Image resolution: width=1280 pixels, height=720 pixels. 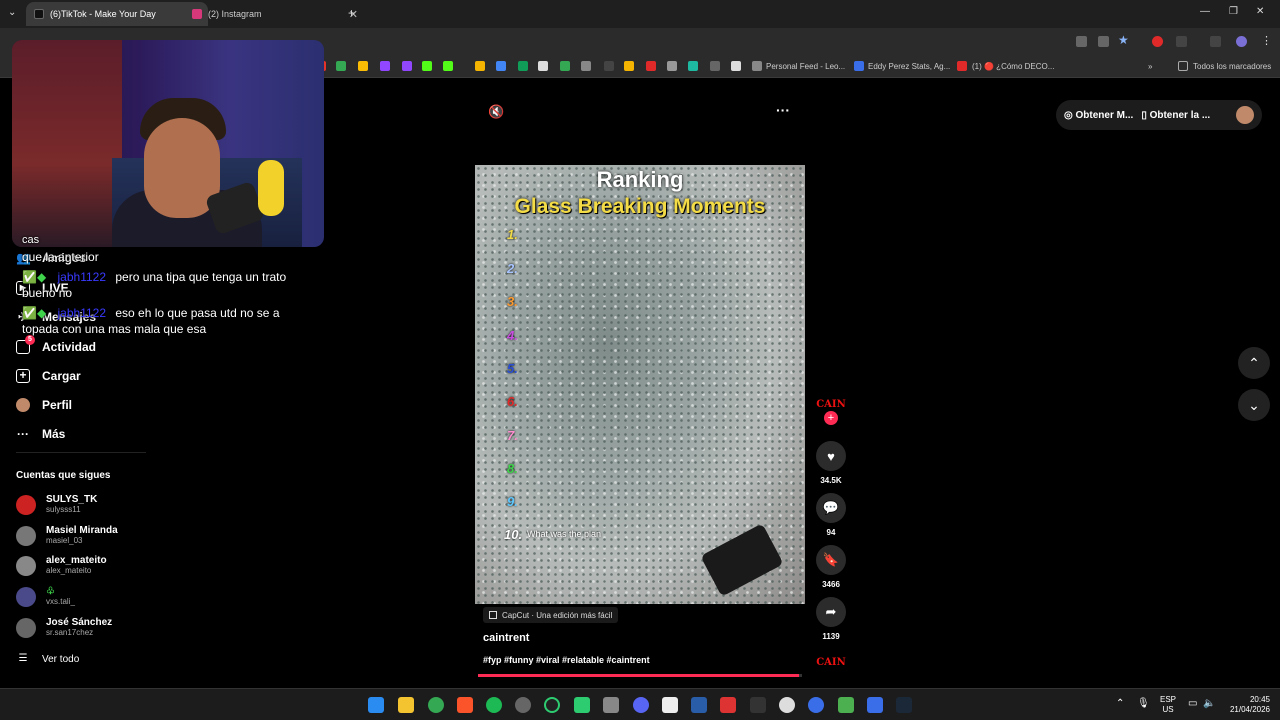 I want to click on user-avatar, so click(x=1245, y=115).